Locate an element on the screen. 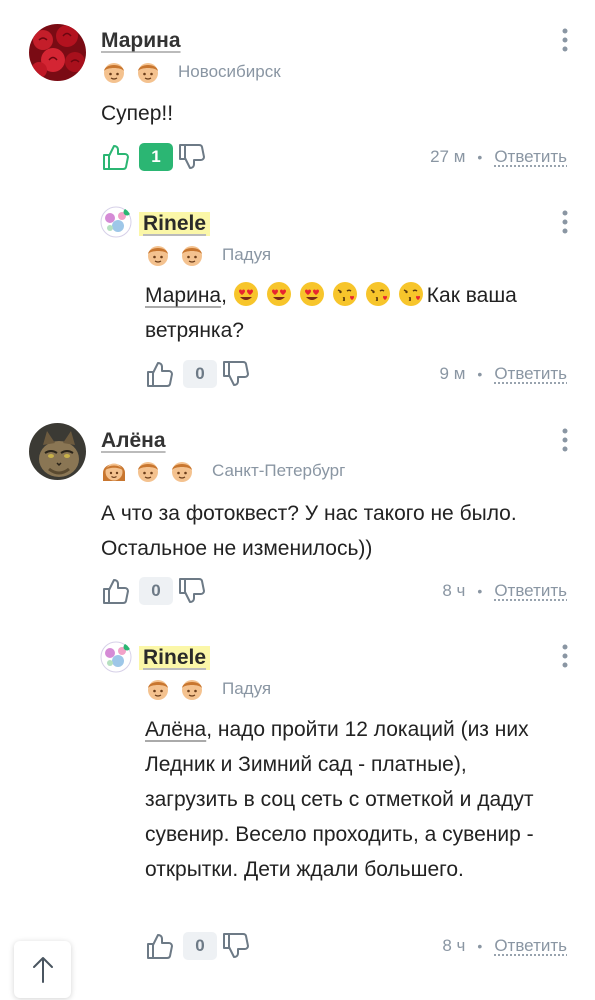 This screenshot has height=1000, width=595. timestamp: 9 м is located at coordinates (452, 373).